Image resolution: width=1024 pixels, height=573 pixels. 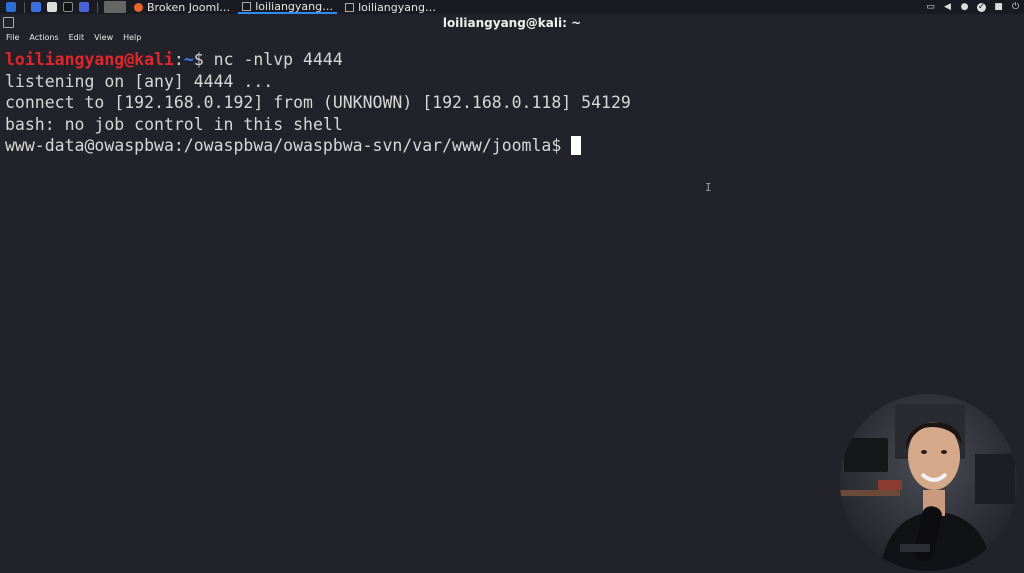 I want to click on volume-icon: ◀, so click(x=947, y=7).